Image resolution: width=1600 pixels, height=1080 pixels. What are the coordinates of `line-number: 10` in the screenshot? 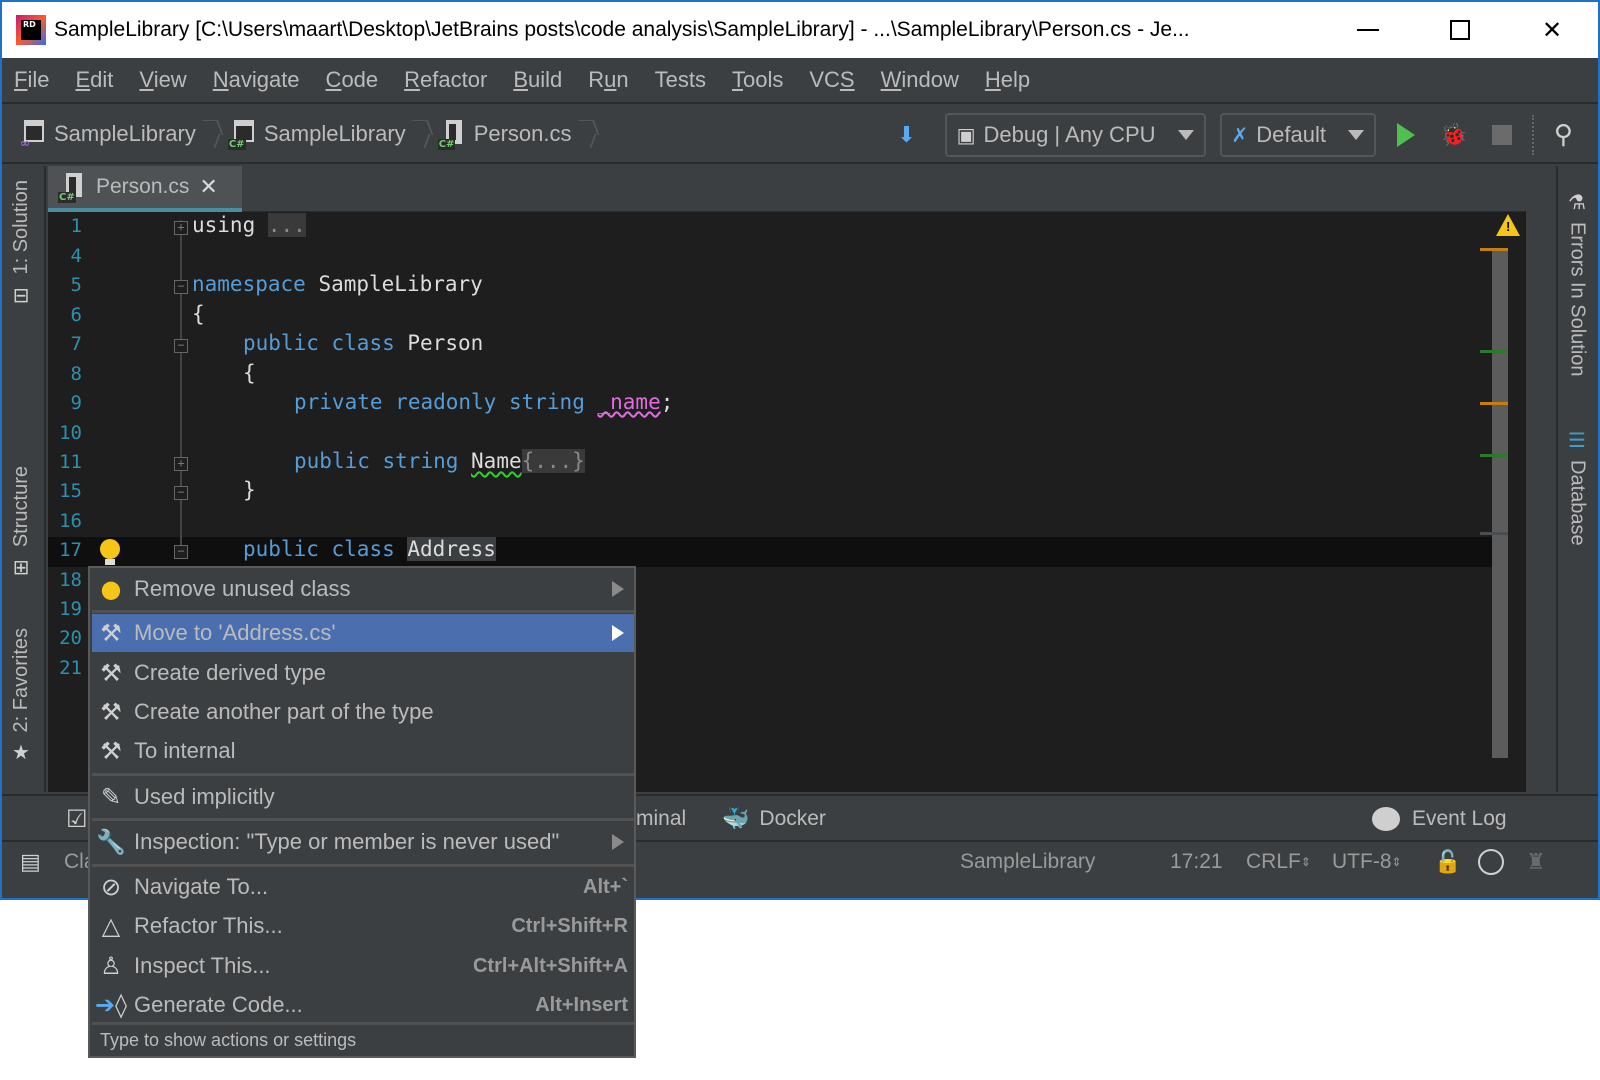 It's located at (70, 433).